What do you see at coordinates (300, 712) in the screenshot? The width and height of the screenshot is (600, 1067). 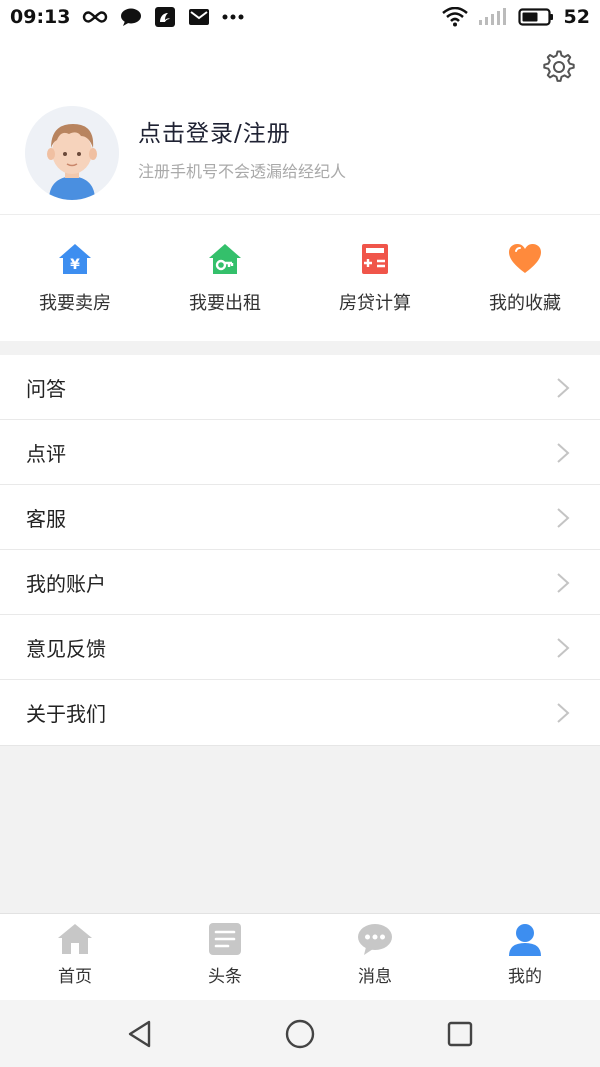 I see `menu-item-about-us: 关于我们` at bounding box center [300, 712].